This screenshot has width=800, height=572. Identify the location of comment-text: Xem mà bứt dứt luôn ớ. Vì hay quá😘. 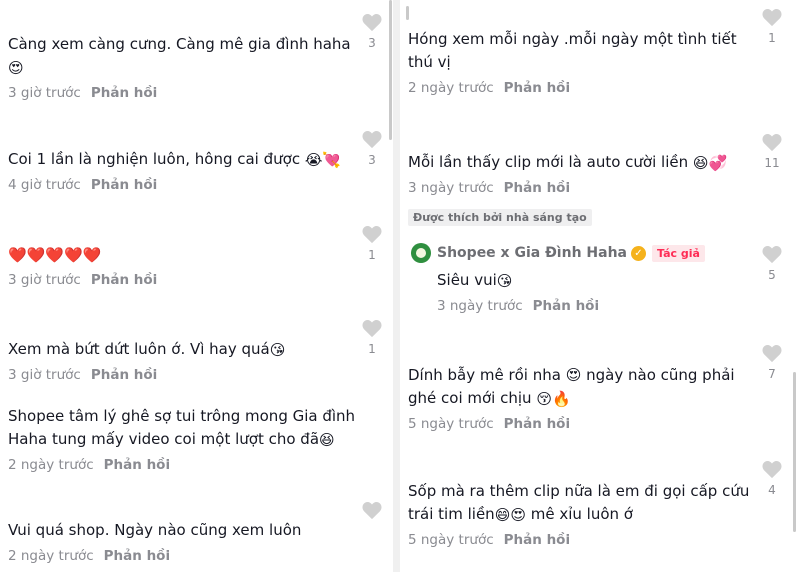
(147, 349).